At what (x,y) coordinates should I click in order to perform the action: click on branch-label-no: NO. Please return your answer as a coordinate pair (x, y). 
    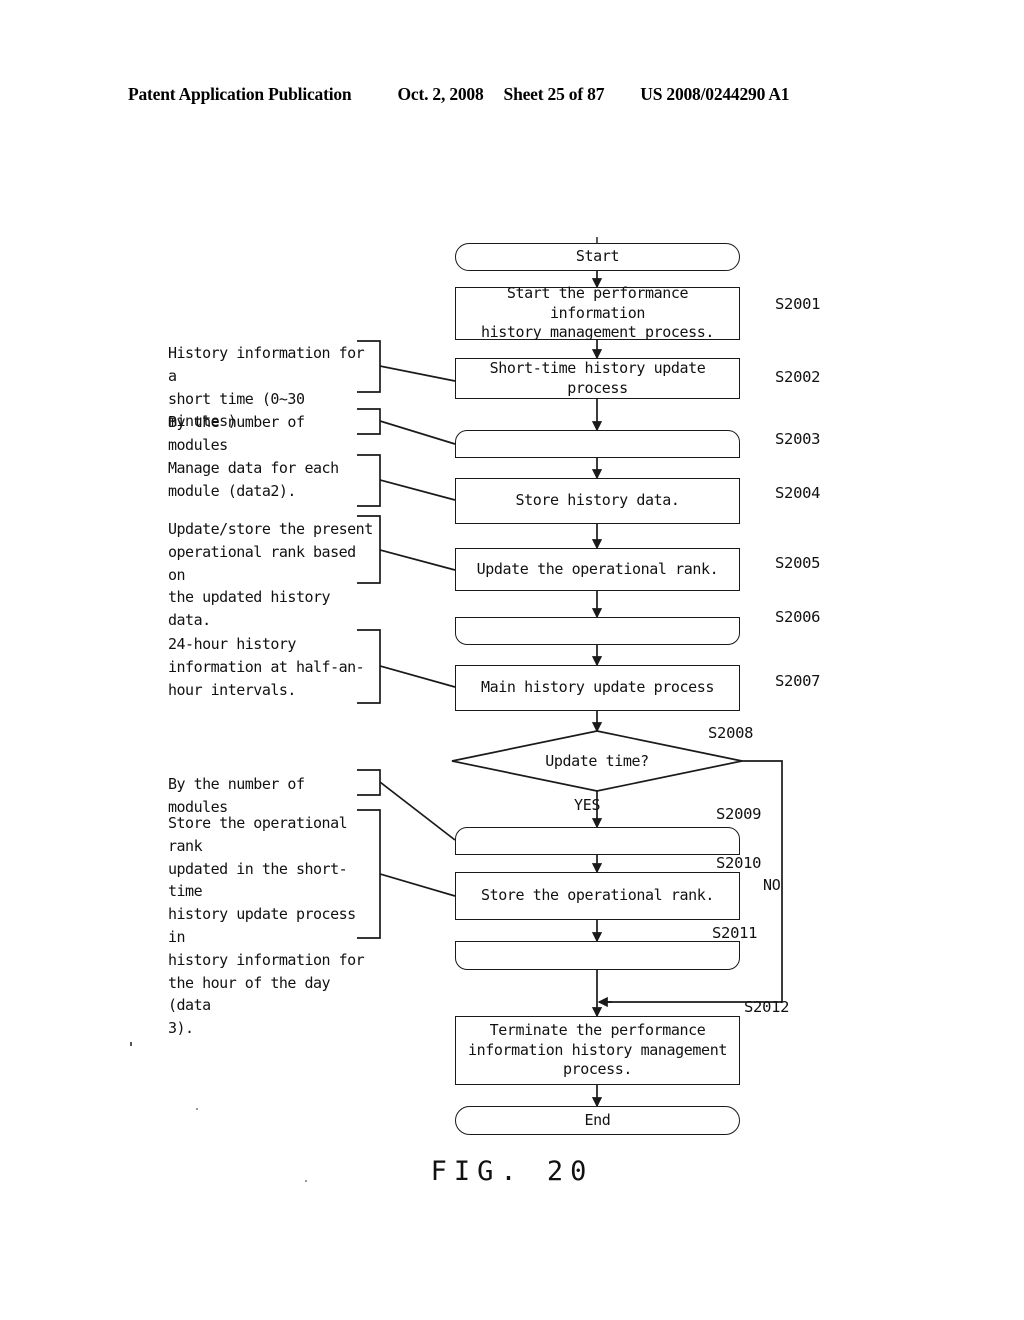
    Looking at the image, I should click on (772, 885).